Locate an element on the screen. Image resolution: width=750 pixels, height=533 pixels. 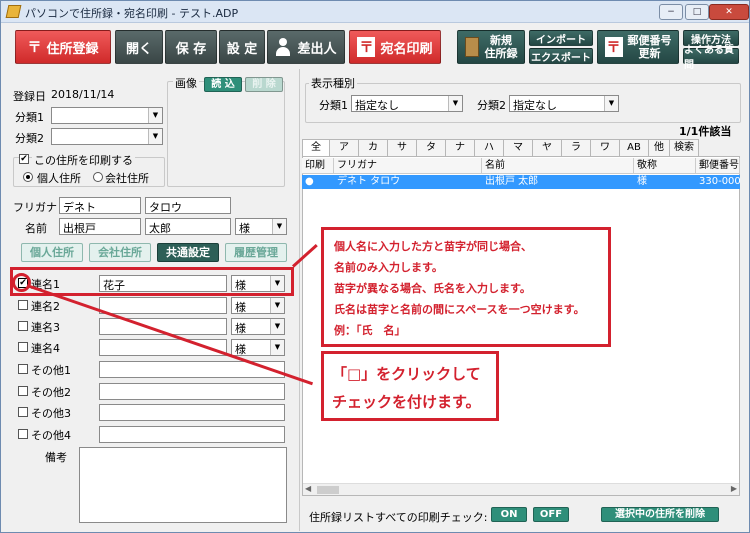
maximize-button: □ is located at coordinates (697, 12).